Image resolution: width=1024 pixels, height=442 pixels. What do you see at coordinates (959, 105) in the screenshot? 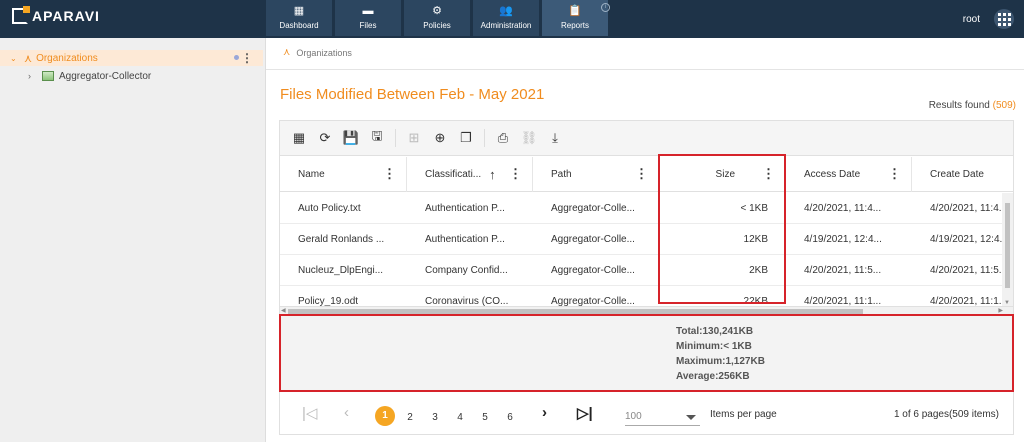
I see `results-label: Results found` at bounding box center [959, 105].